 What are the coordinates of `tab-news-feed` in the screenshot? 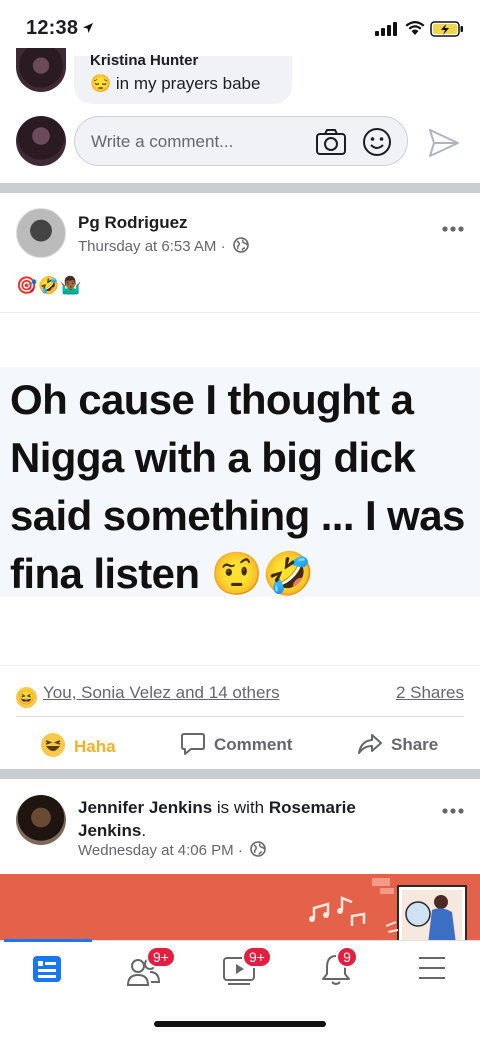 It's located at (50, 970).